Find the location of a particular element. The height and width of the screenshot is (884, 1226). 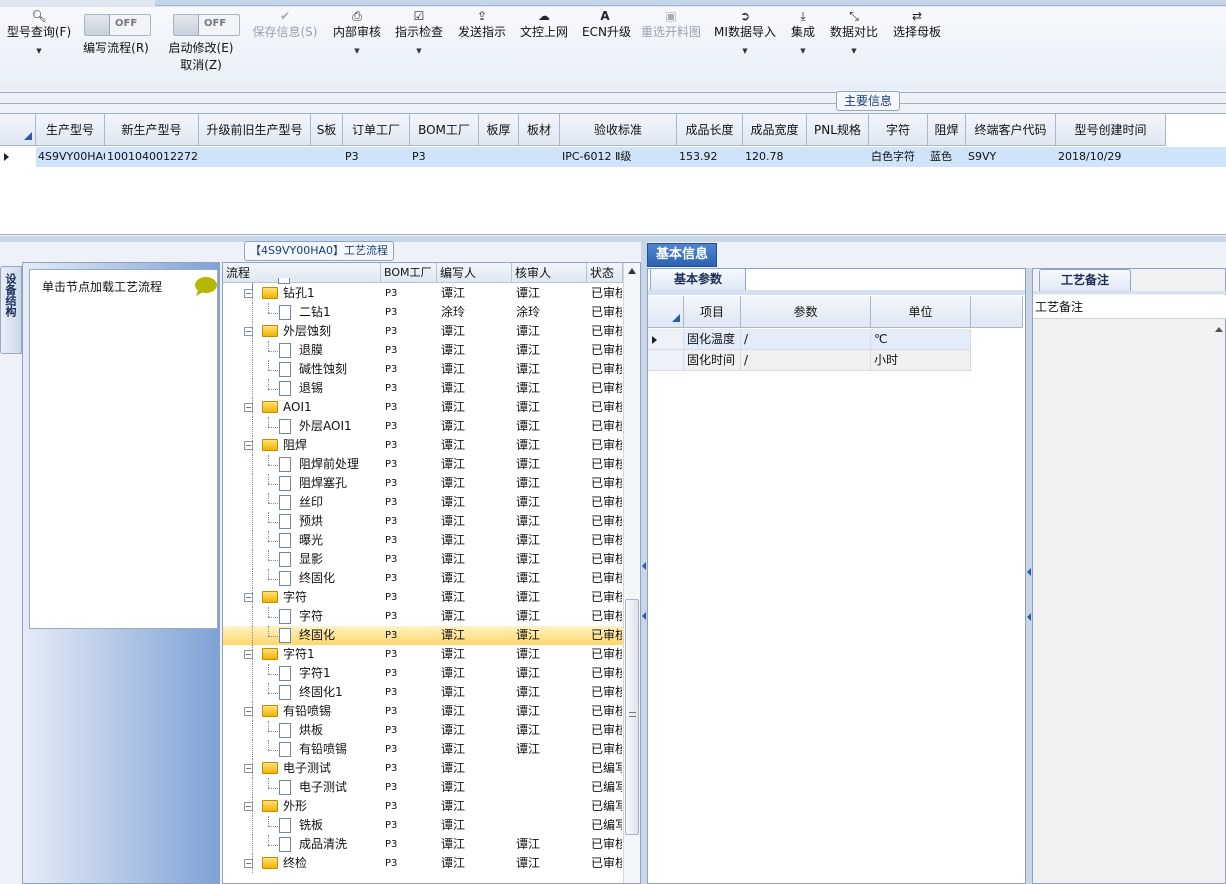

grid-header: BOM工厂 is located at coordinates (444, 130).